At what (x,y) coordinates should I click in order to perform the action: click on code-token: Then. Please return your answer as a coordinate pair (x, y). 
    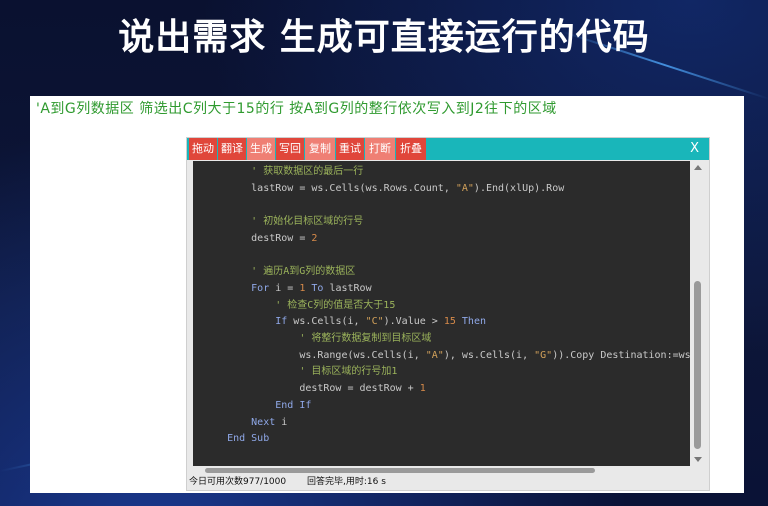
    Looking at the image, I should click on (470, 322).